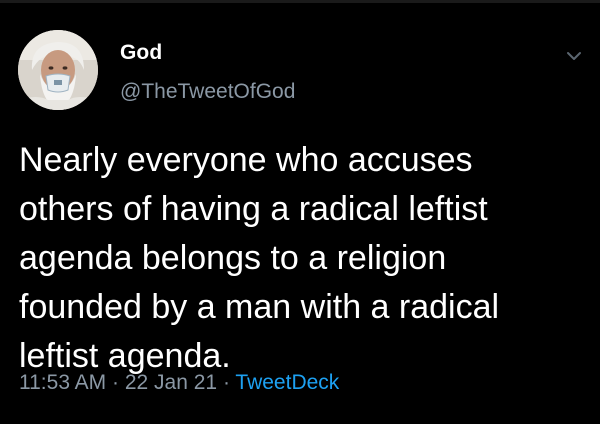  What do you see at coordinates (300, 1) in the screenshot?
I see `divider` at bounding box center [300, 1].